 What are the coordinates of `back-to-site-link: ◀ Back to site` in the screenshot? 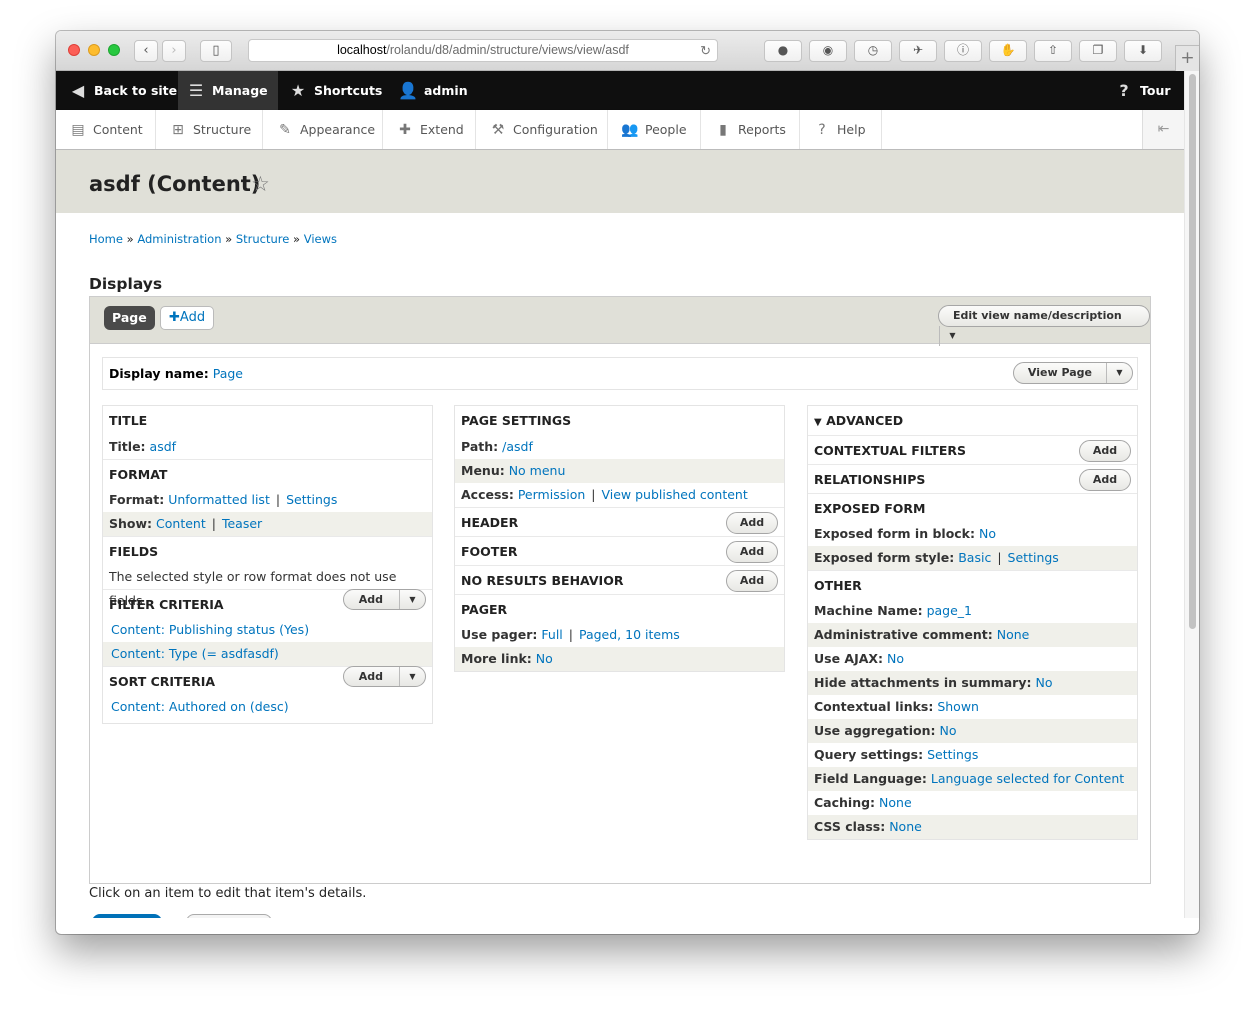 It's located at (119, 90).